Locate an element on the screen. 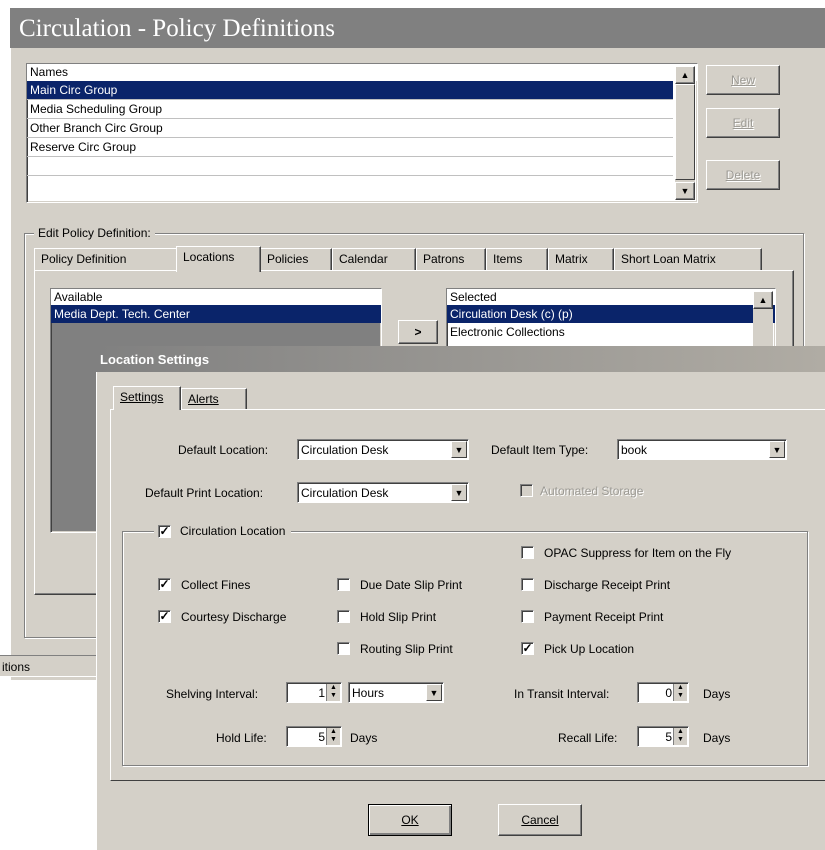 The image size is (825, 850). names-scrollbar: ▲ ▼ is located at coordinates (685, 133).